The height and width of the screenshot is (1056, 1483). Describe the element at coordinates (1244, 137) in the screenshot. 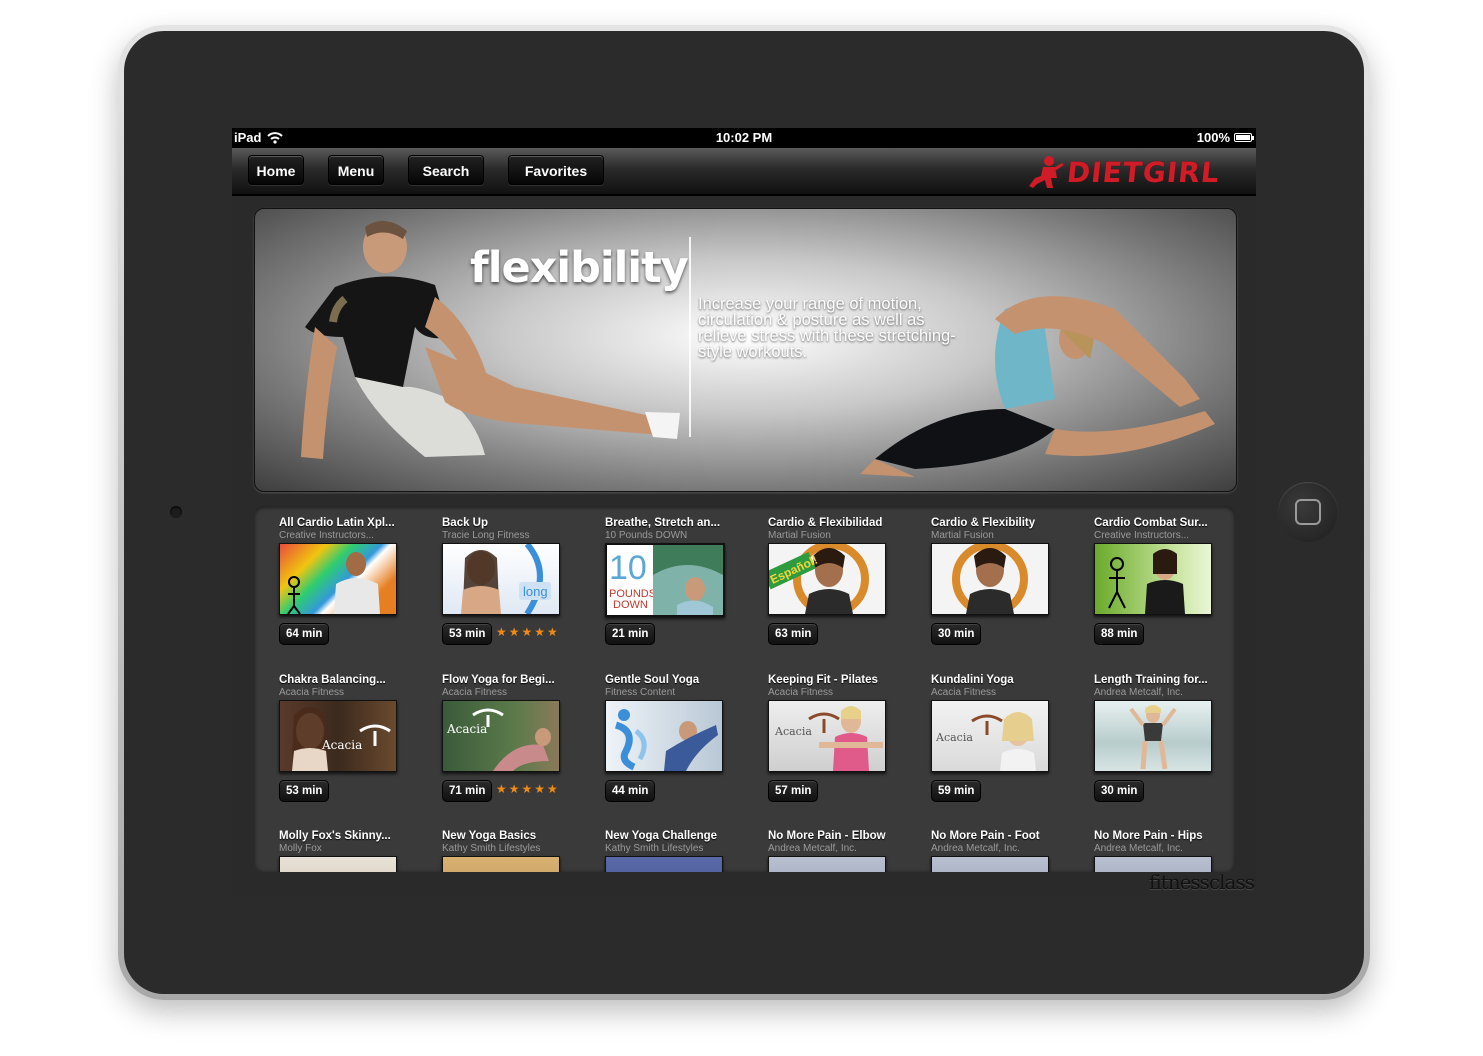

I see `battery-icon` at that location.